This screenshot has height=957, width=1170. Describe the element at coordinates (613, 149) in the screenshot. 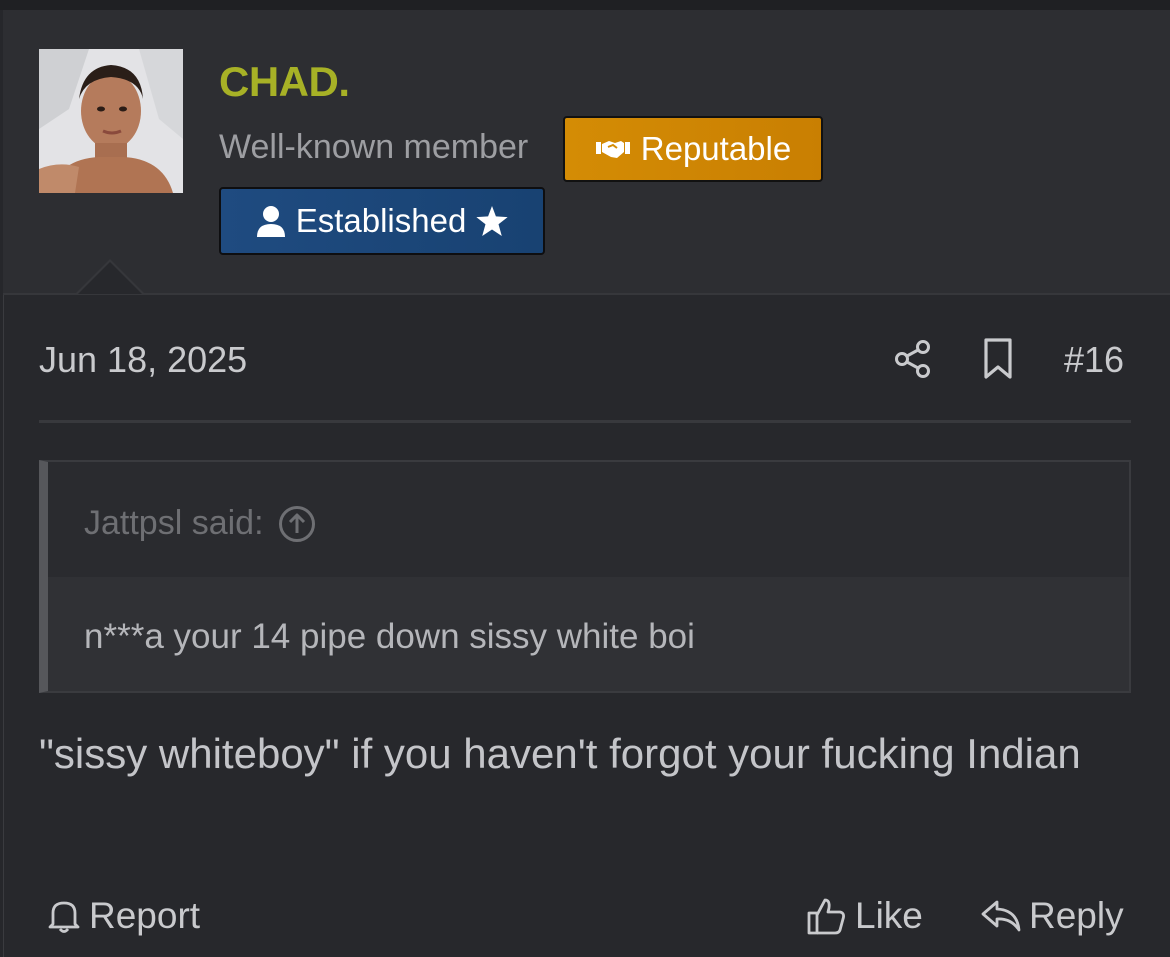

I see `handshake-icon` at that location.